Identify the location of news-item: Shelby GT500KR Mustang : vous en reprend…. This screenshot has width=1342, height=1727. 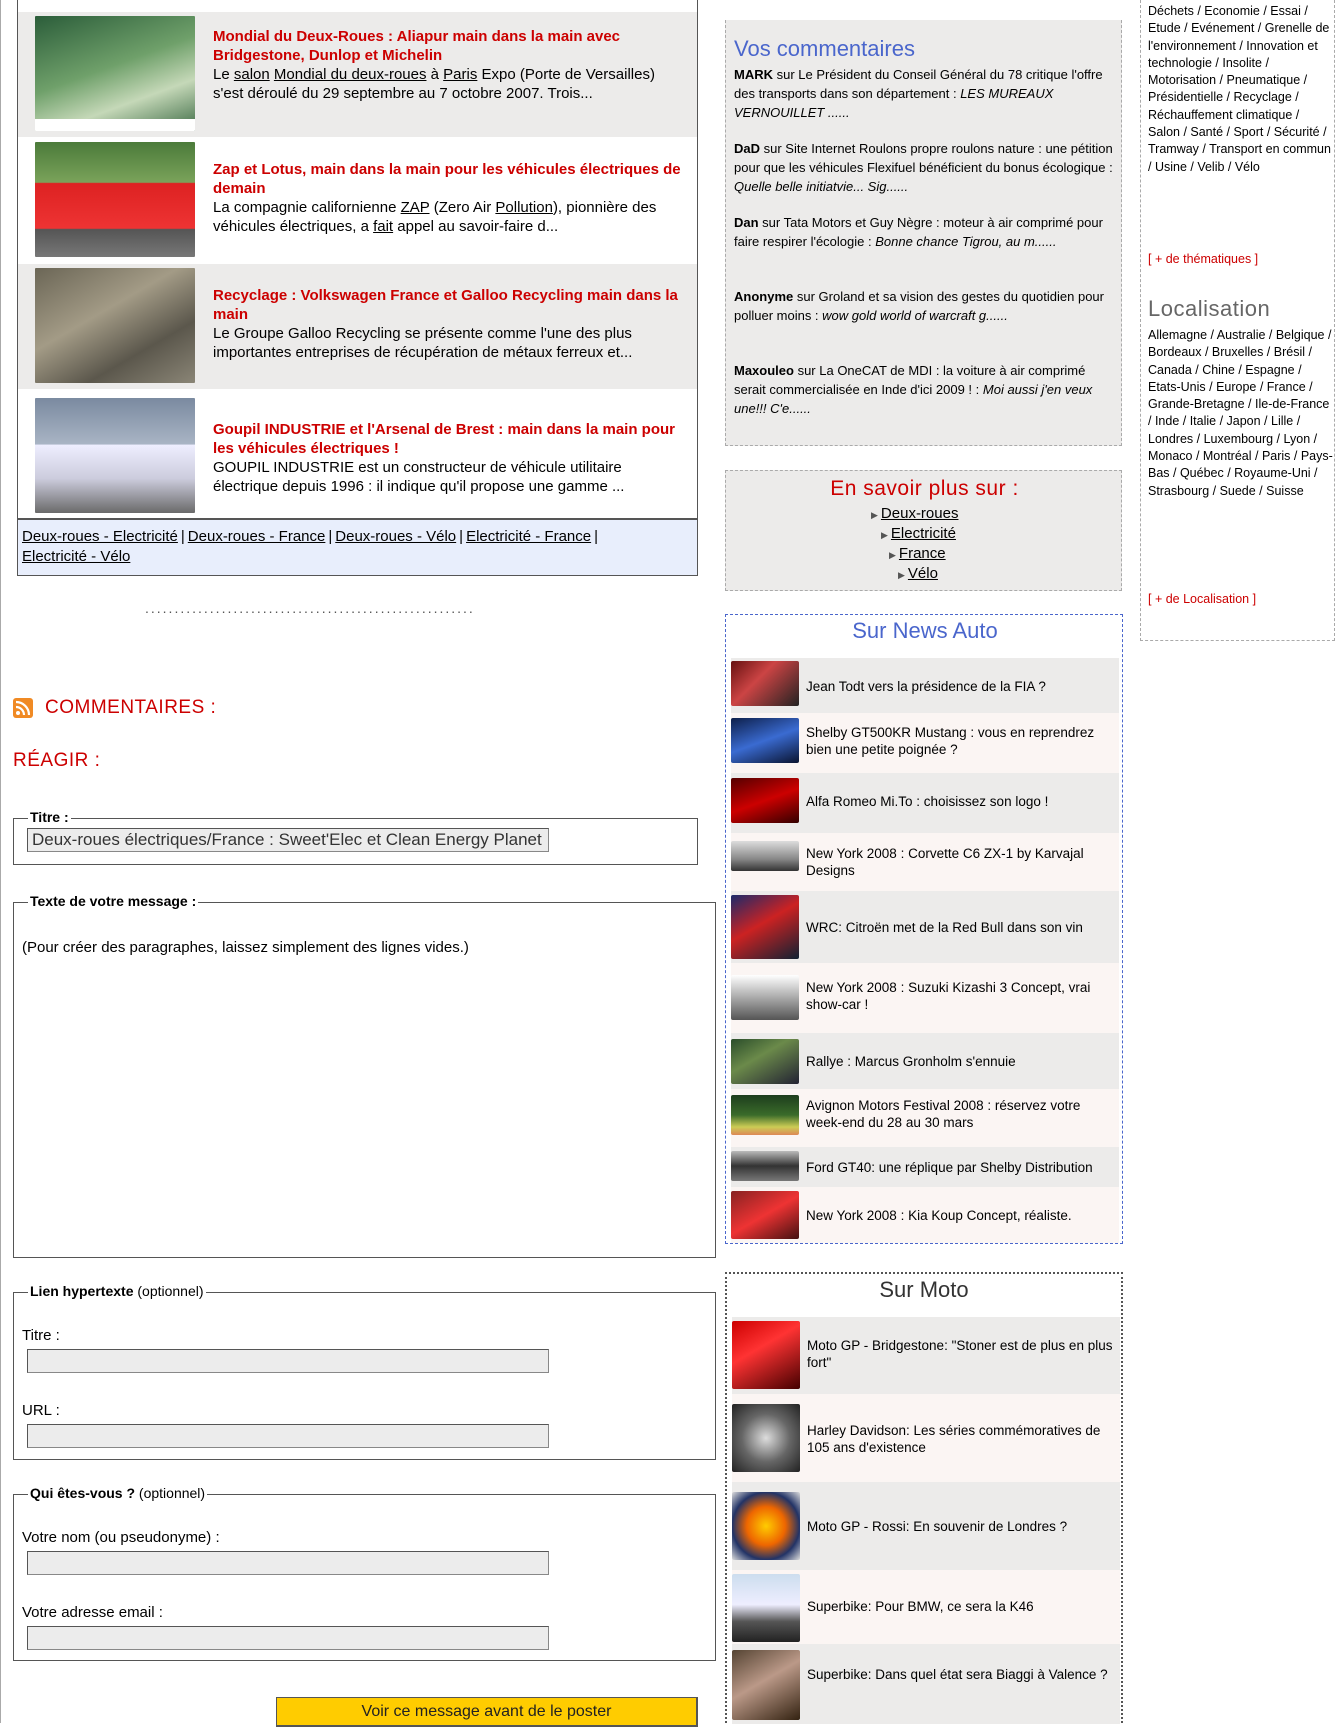
(925, 743).